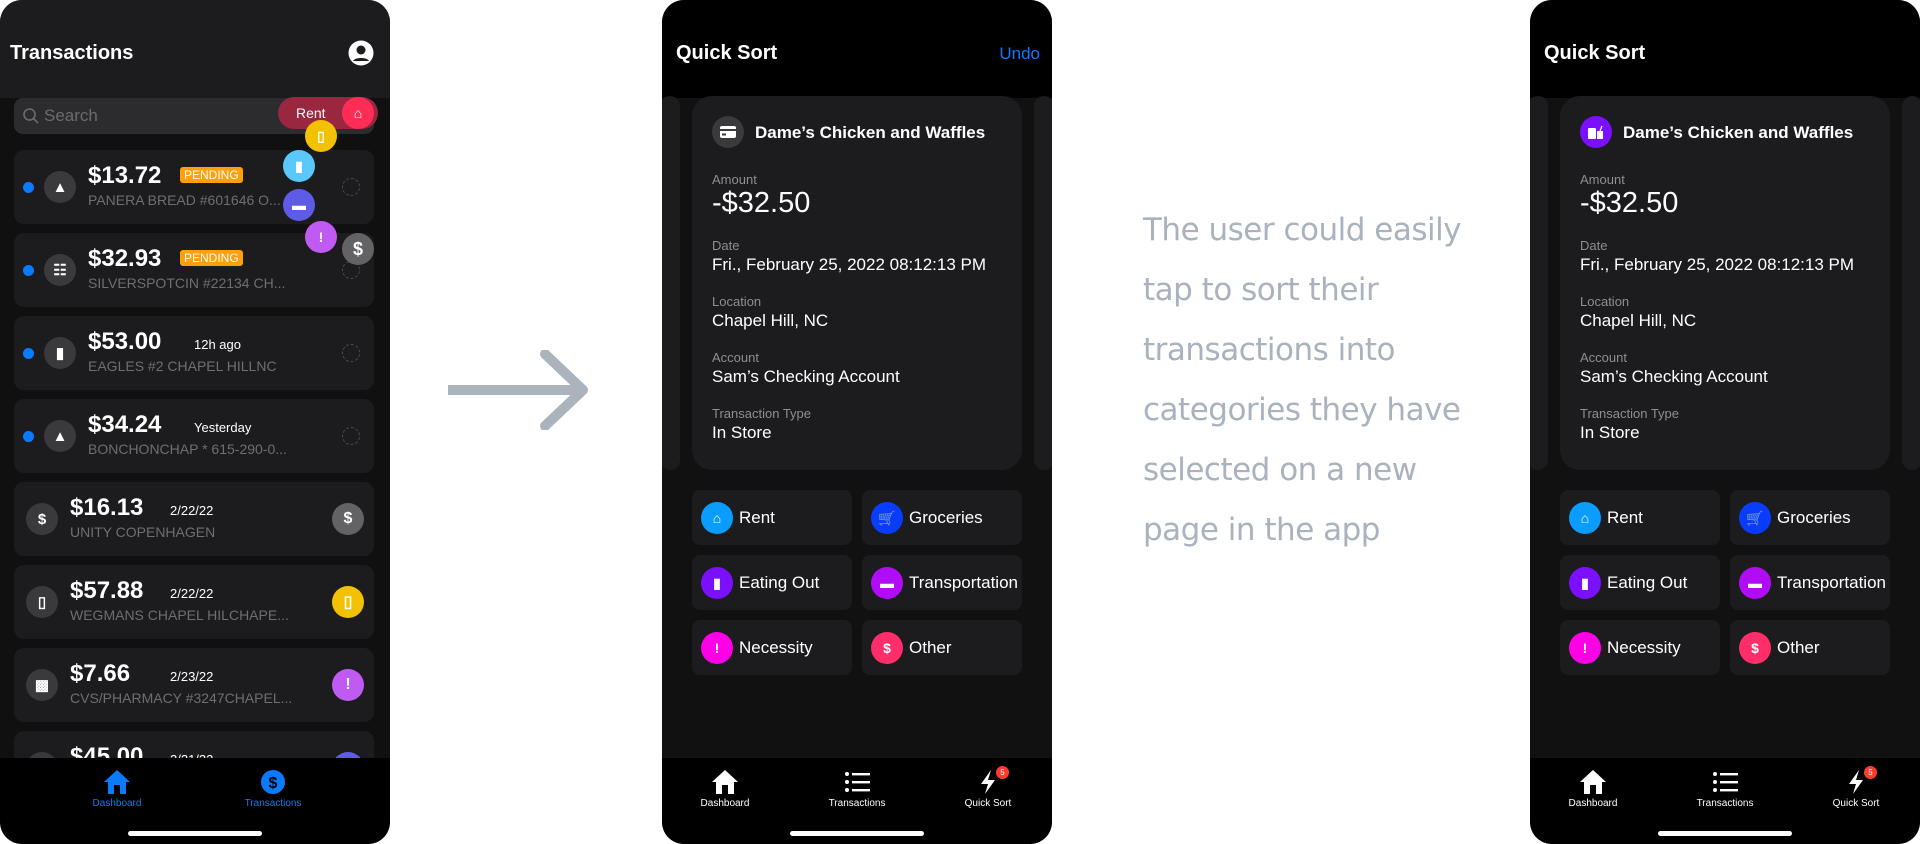 This screenshot has height=844, width=1920. Describe the element at coordinates (125, 424) in the screenshot. I see `amount: $34.24` at that location.